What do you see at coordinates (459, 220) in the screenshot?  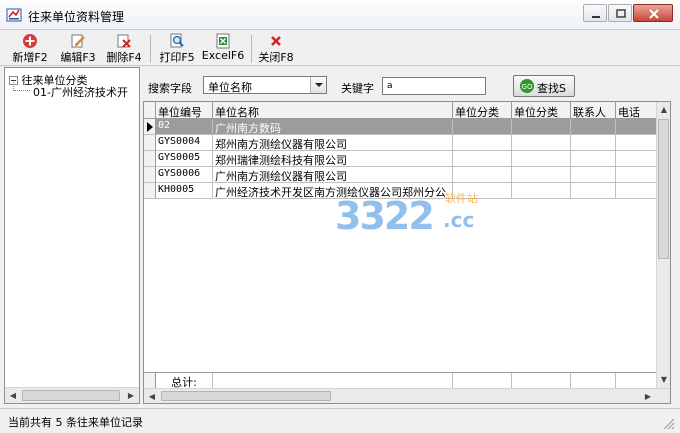 I see `watermark-suffix: .cc` at bounding box center [459, 220].